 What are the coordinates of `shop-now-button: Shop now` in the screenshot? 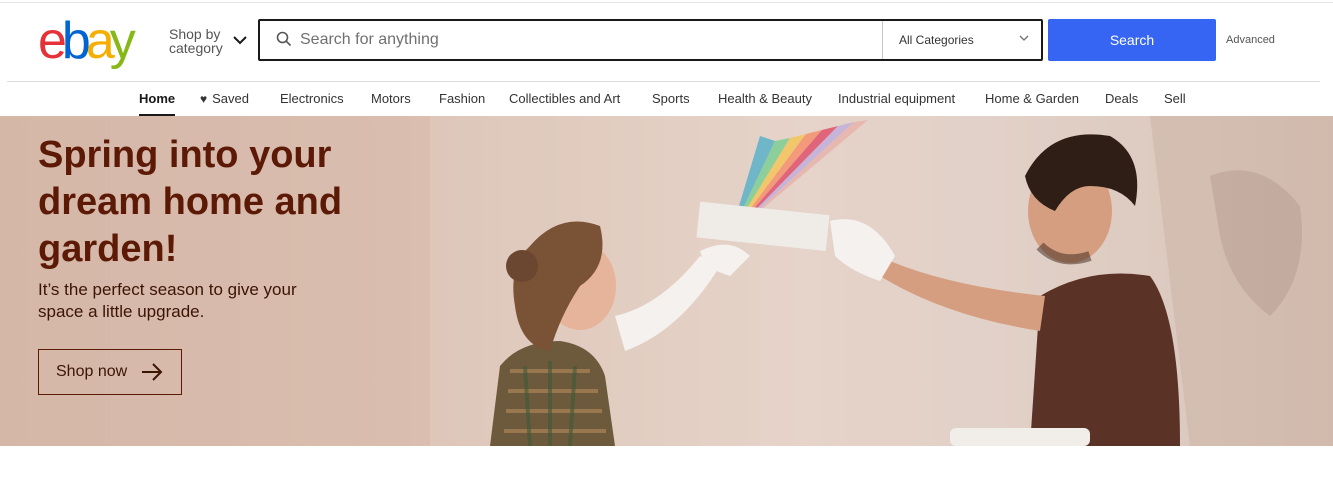 It's located at (110, 372).